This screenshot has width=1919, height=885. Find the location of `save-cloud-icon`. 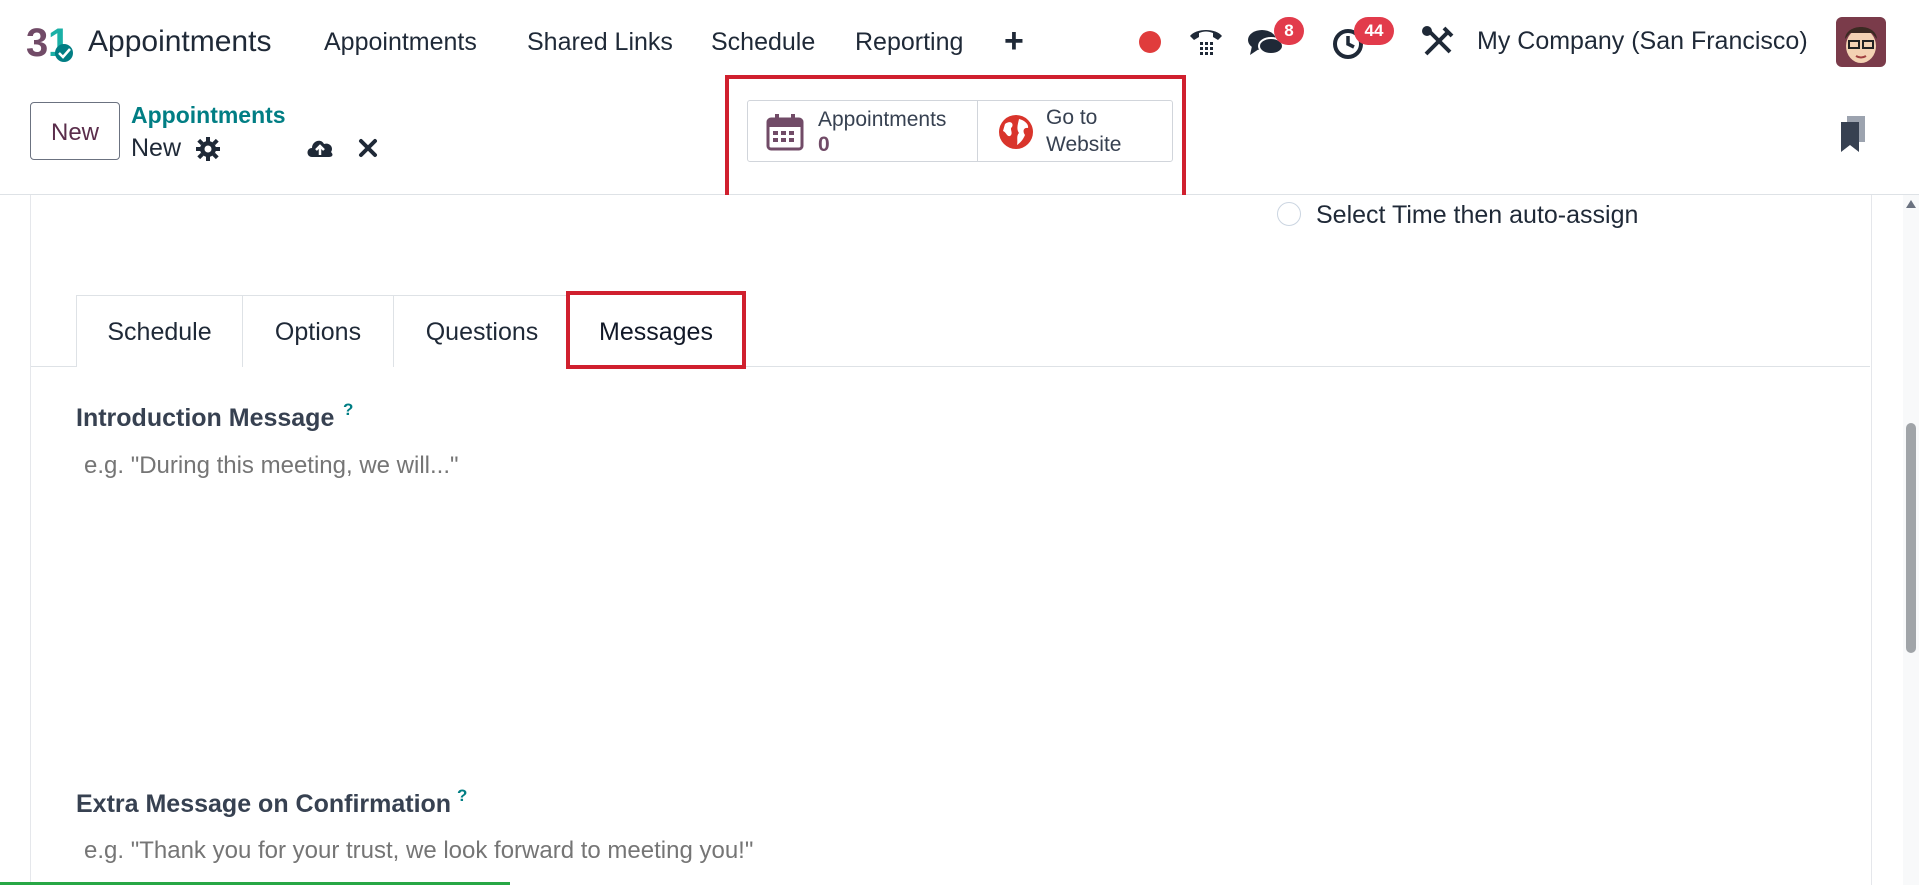

save-cloud-icon is located at coordinates (320, 148).